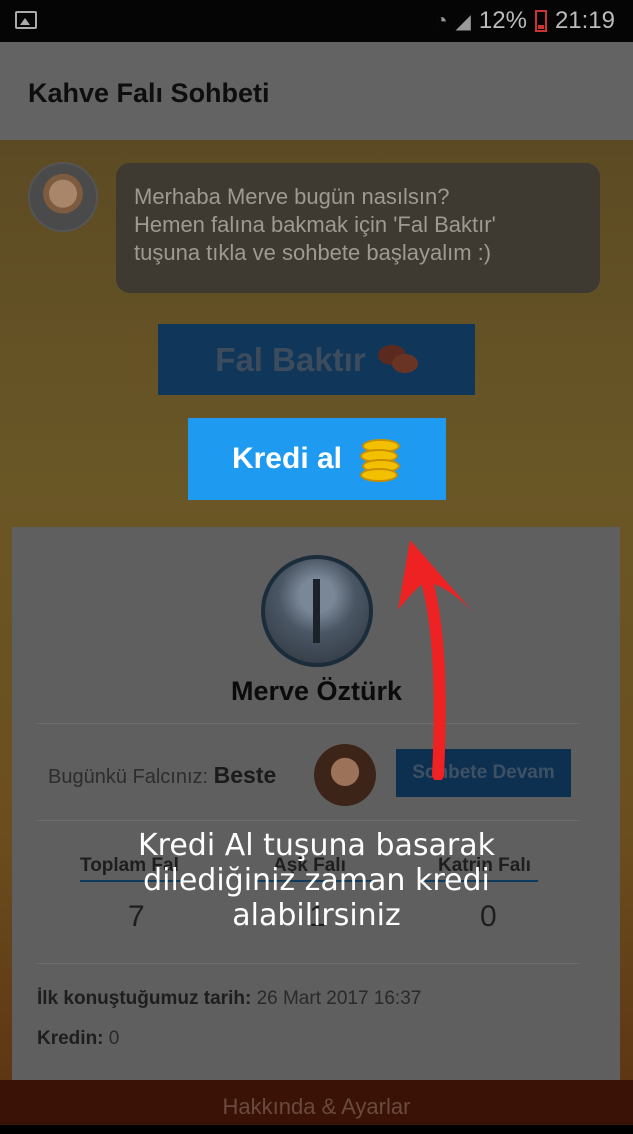  Describe the element at coordinates (540, 21) in the screenshot. I see `battery-icon` at that location.